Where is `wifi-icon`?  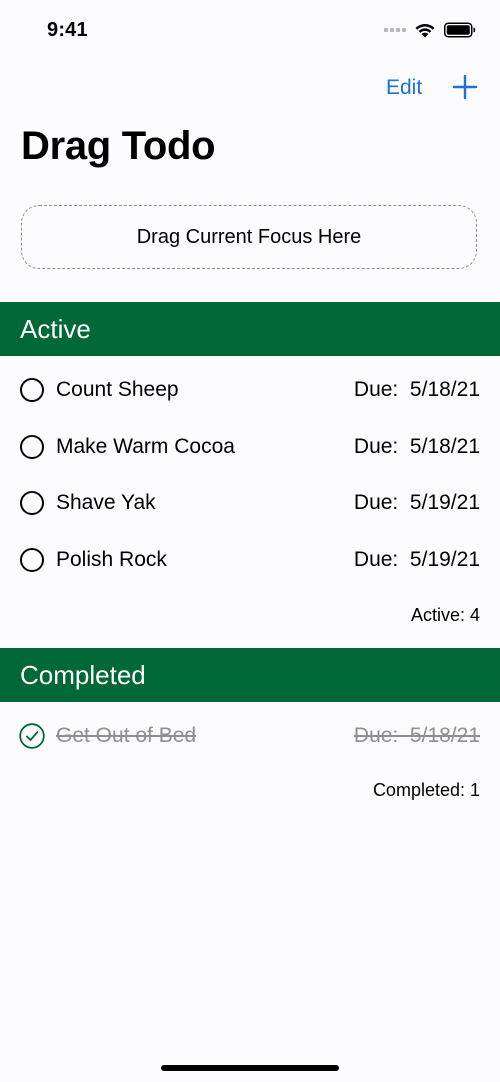
wifi-icon is located at coordinates (425, 31).